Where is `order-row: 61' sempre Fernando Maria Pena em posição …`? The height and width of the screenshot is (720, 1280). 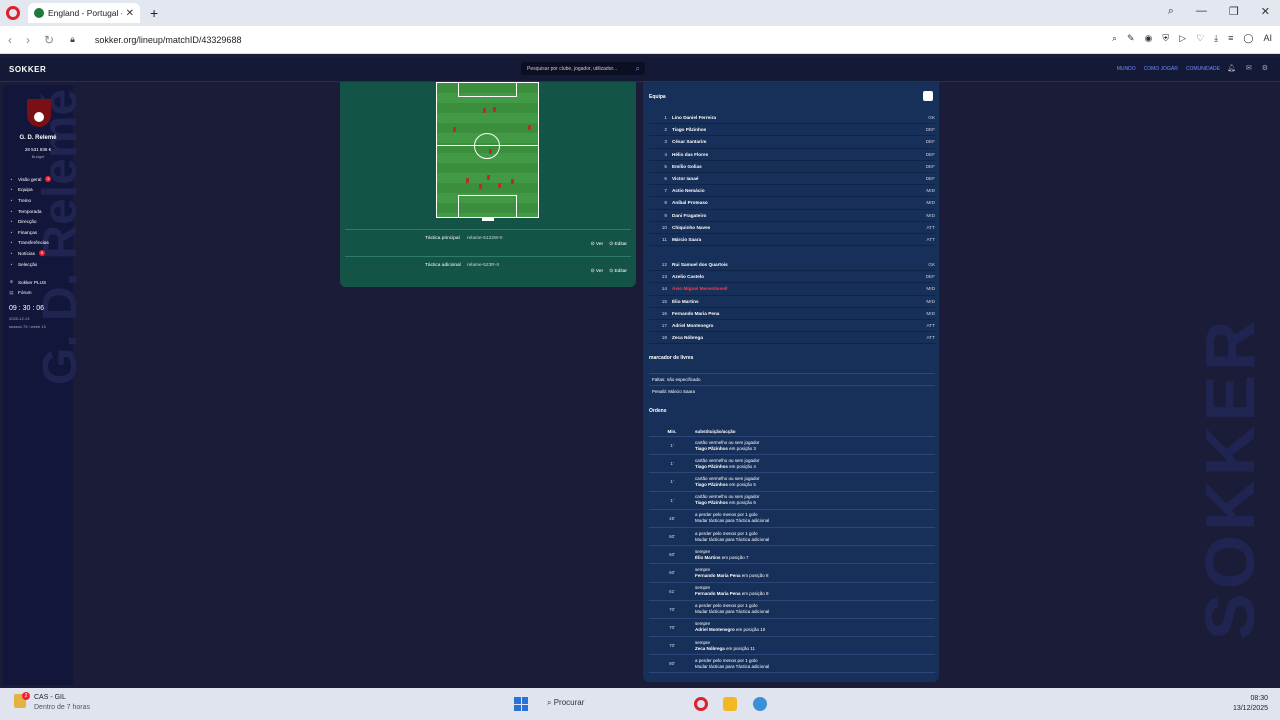 order-row: 61' sempre Fernando Maria Pena em posição … is located at coordinates (792, 592).